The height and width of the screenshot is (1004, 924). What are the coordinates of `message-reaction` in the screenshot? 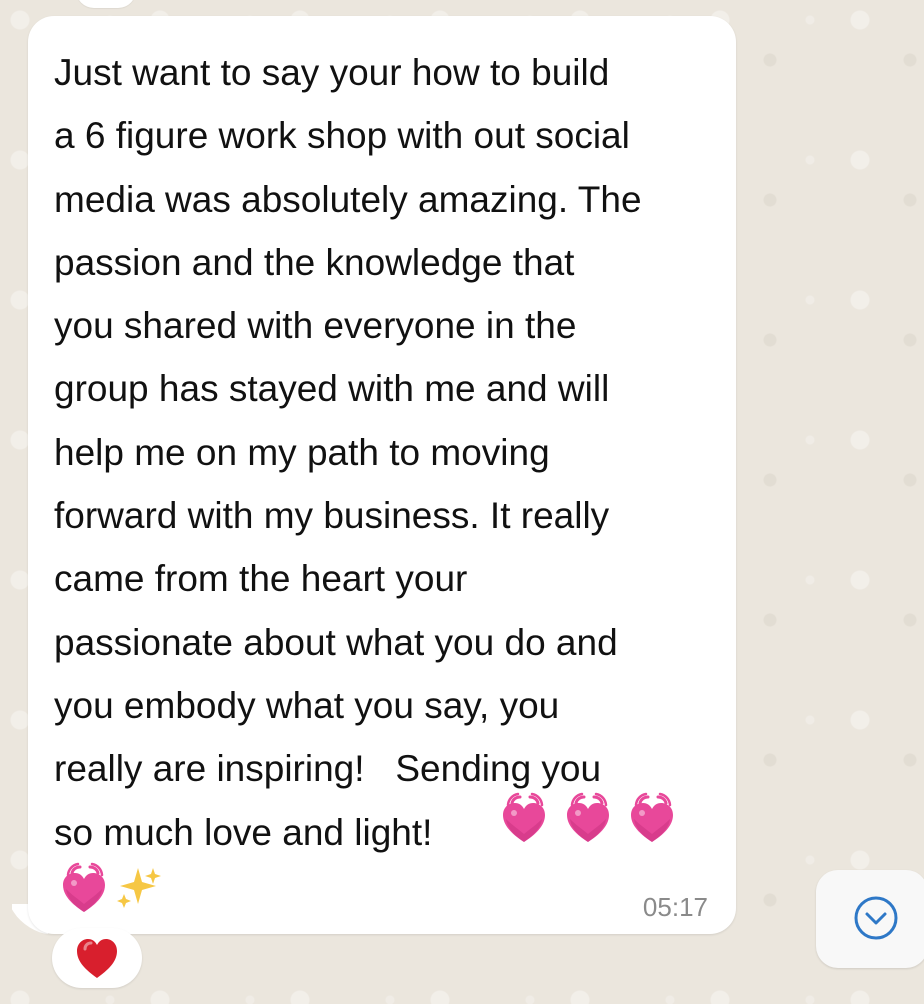 It's located at (97, 958).